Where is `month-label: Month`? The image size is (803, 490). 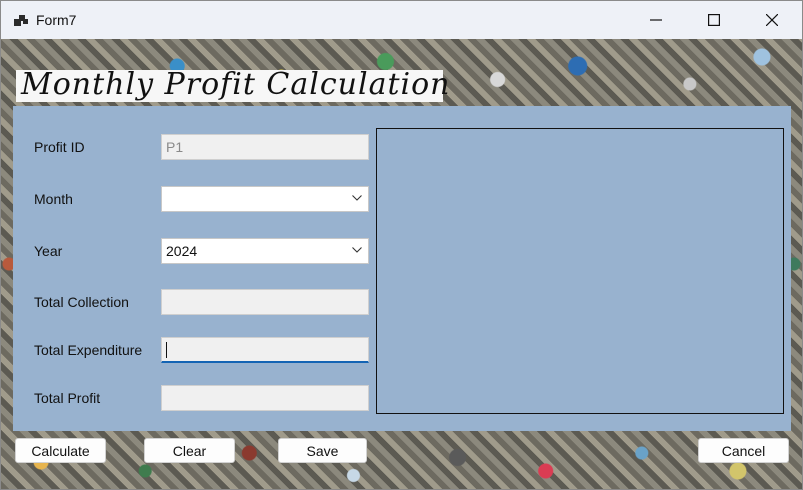
month-label: Month is located at coordinates (53, 199).